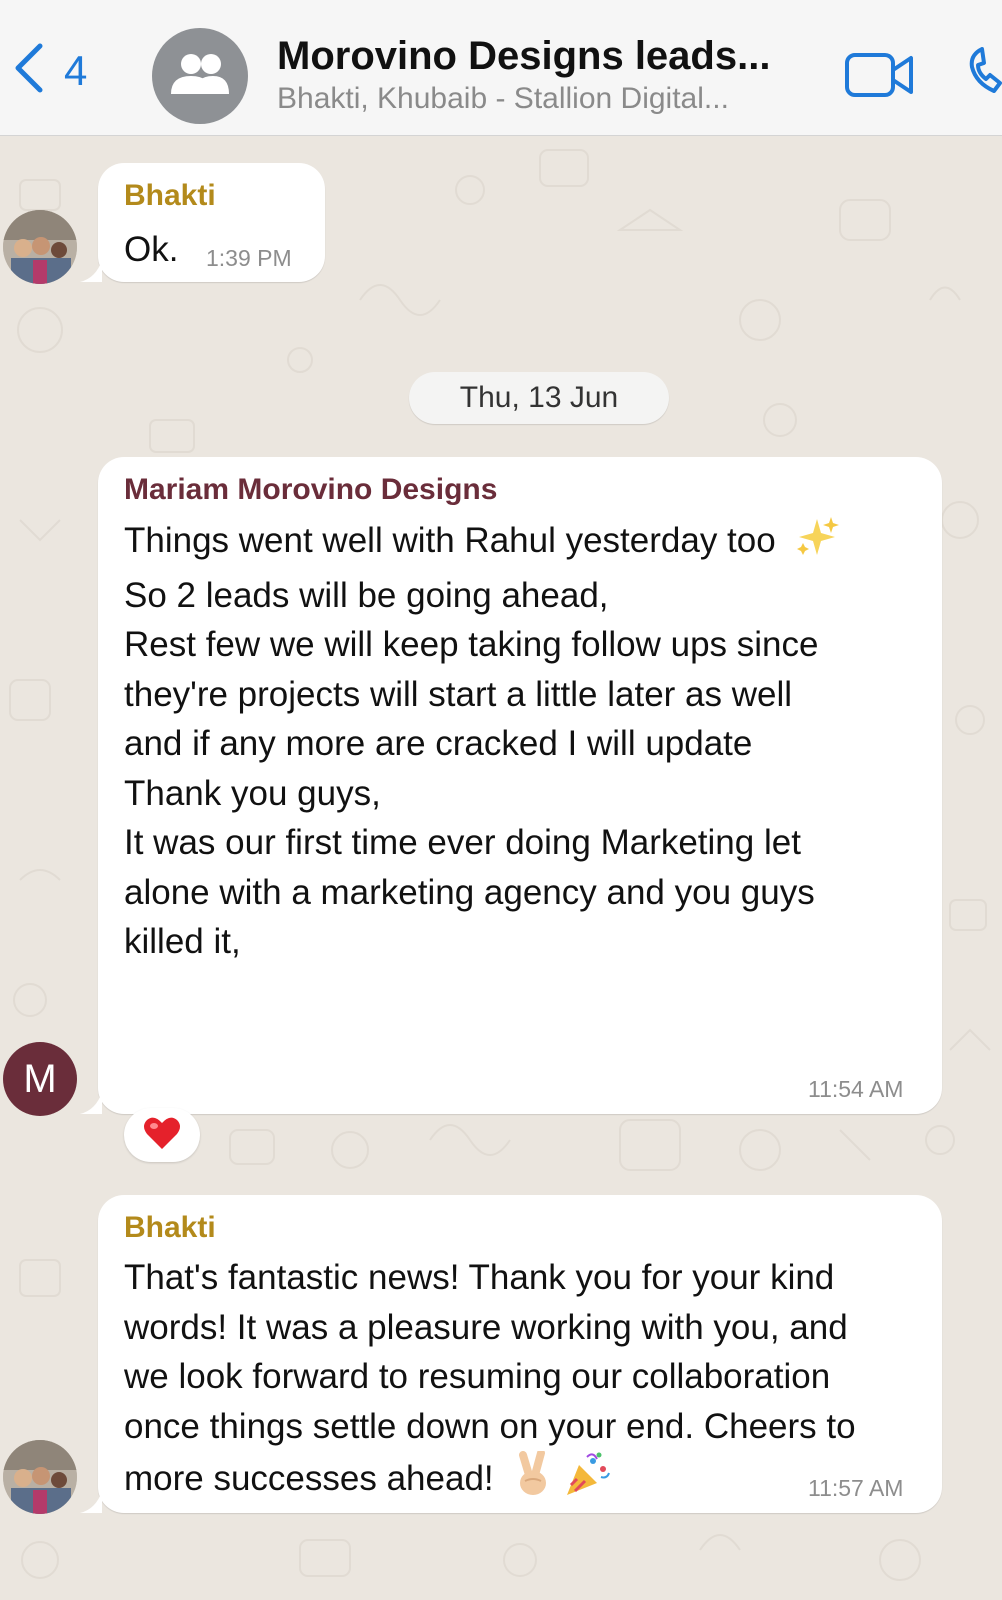 The height and width of the screenshot is (1600, 1002). I want to click on message-time: 1:39 PM, so click(249, 258).